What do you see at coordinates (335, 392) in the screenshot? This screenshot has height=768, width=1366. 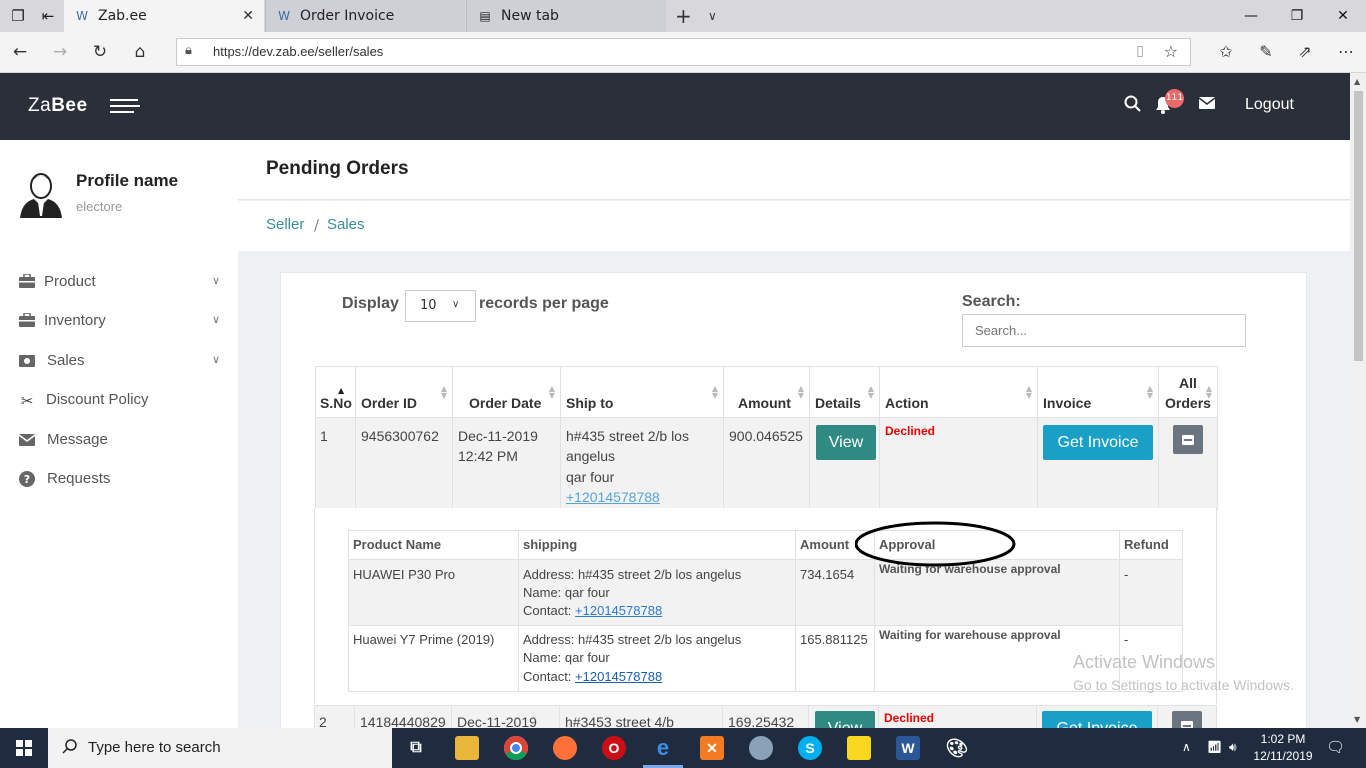 I see `column-header-sno: S.No ▲` at bounding box center [335, 392].